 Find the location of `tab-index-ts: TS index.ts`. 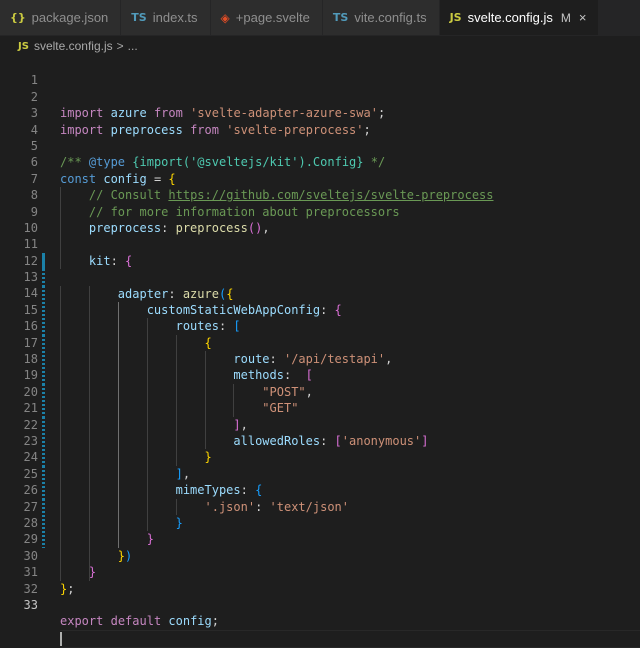

tab-index-ts: TS index.ts is located at coordinates (166, 17).